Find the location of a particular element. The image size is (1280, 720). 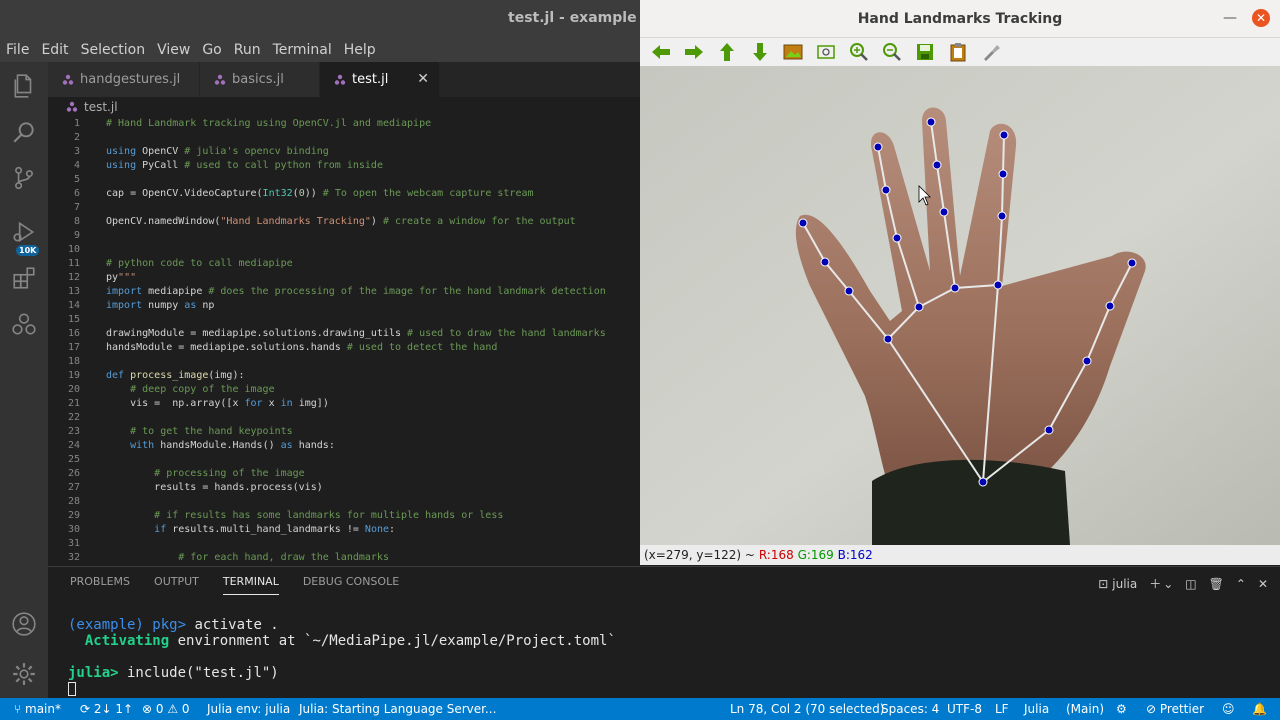

code-line: 3 using OpenCV # julia's opencv binding is located at coordinates (344, 153).